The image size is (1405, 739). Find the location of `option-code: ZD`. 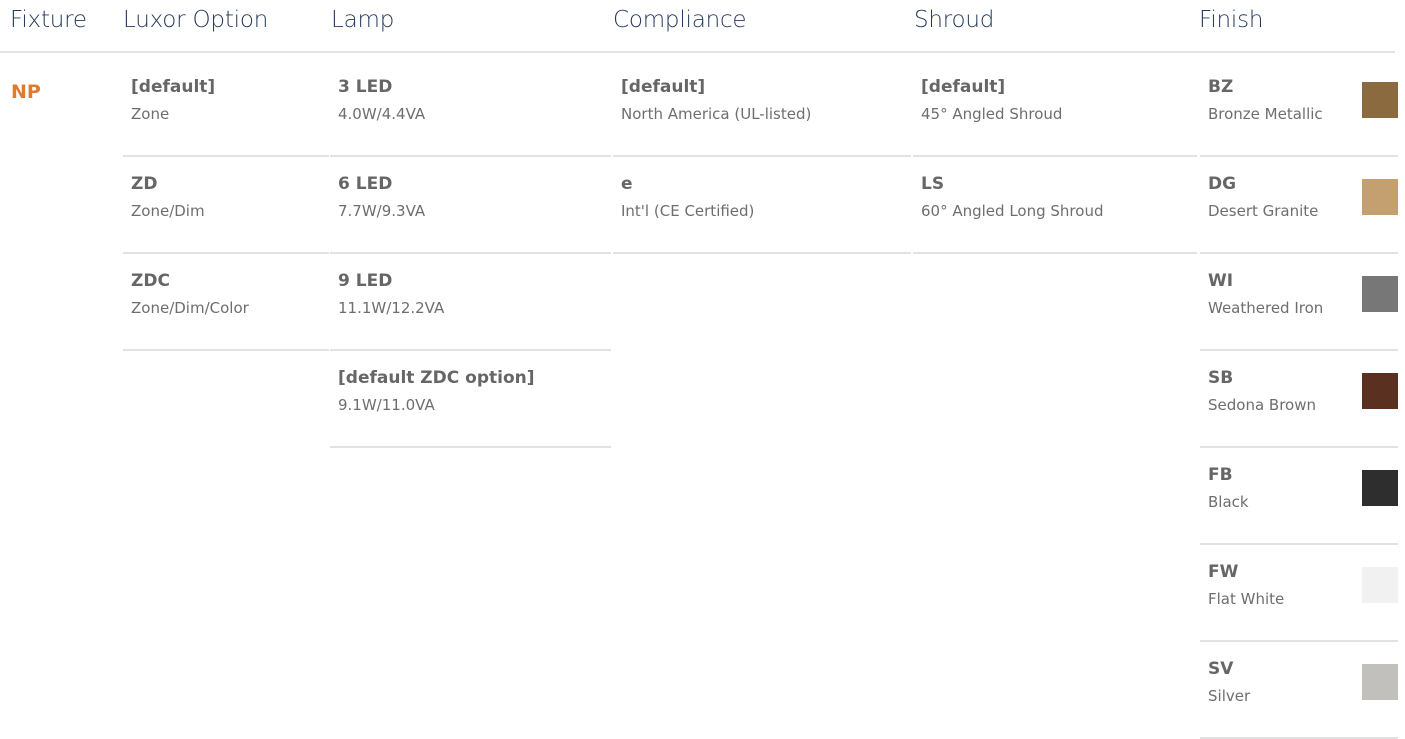

option-code: ZD is located at coordinates (144, 184).